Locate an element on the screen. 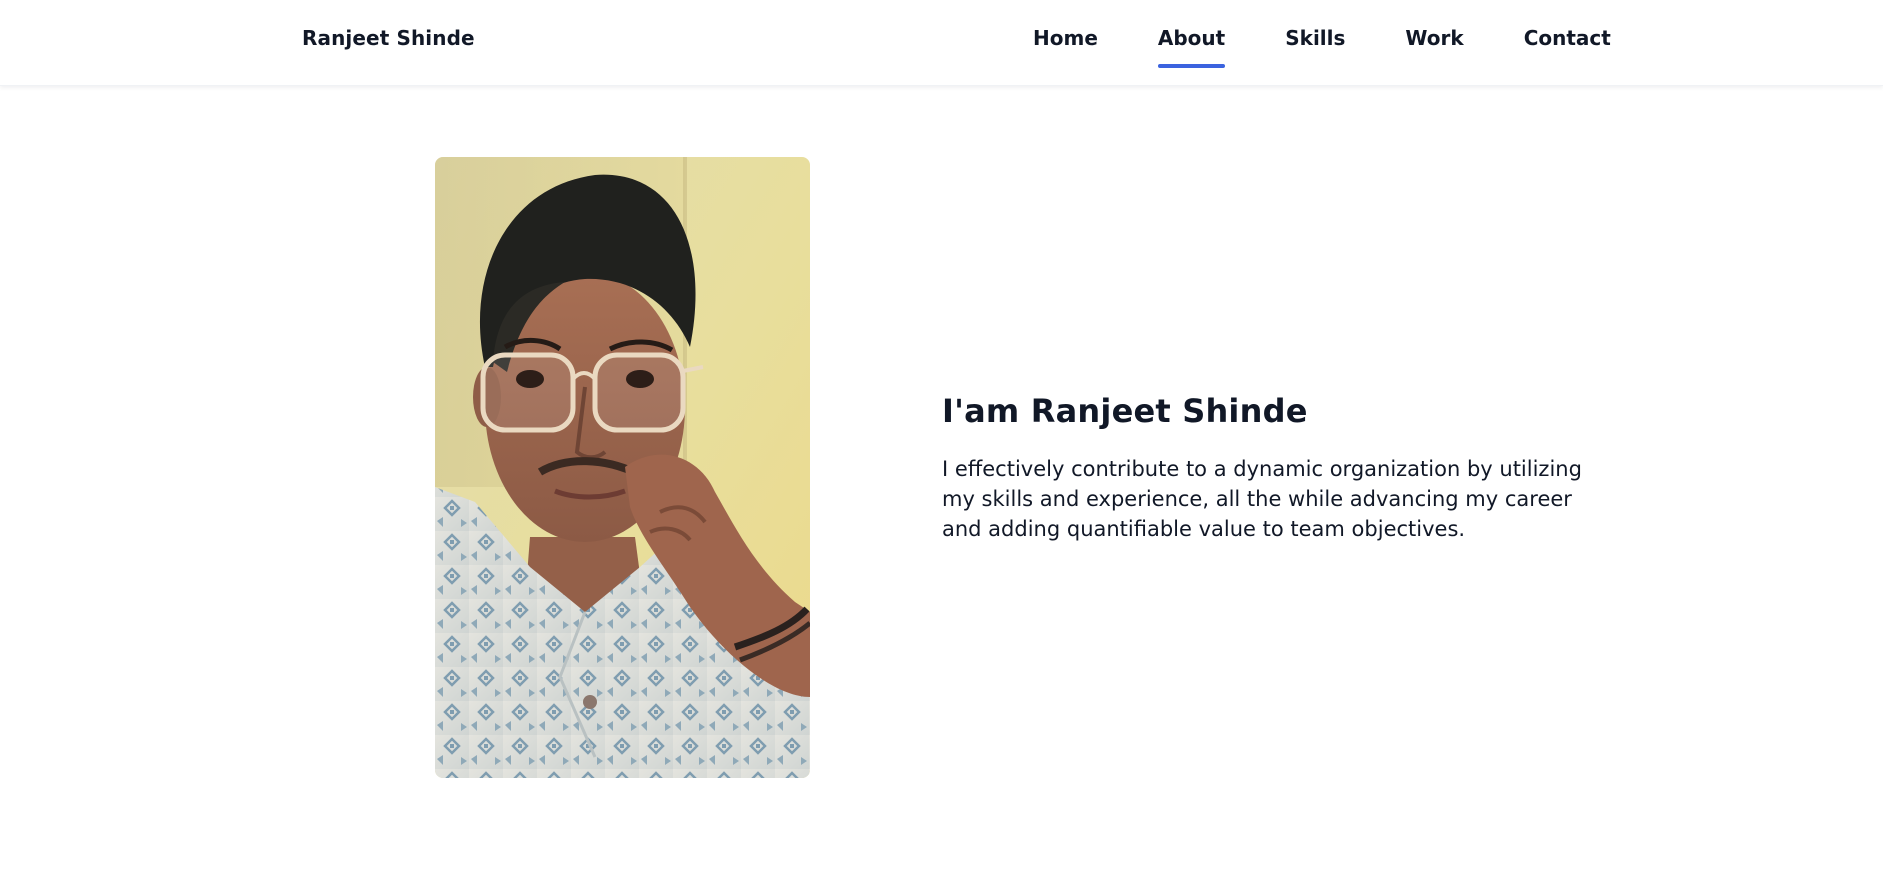 The height and width of the screenshot is (875, 1883). profile-photo-illustration is located at coordinates (622, 467).